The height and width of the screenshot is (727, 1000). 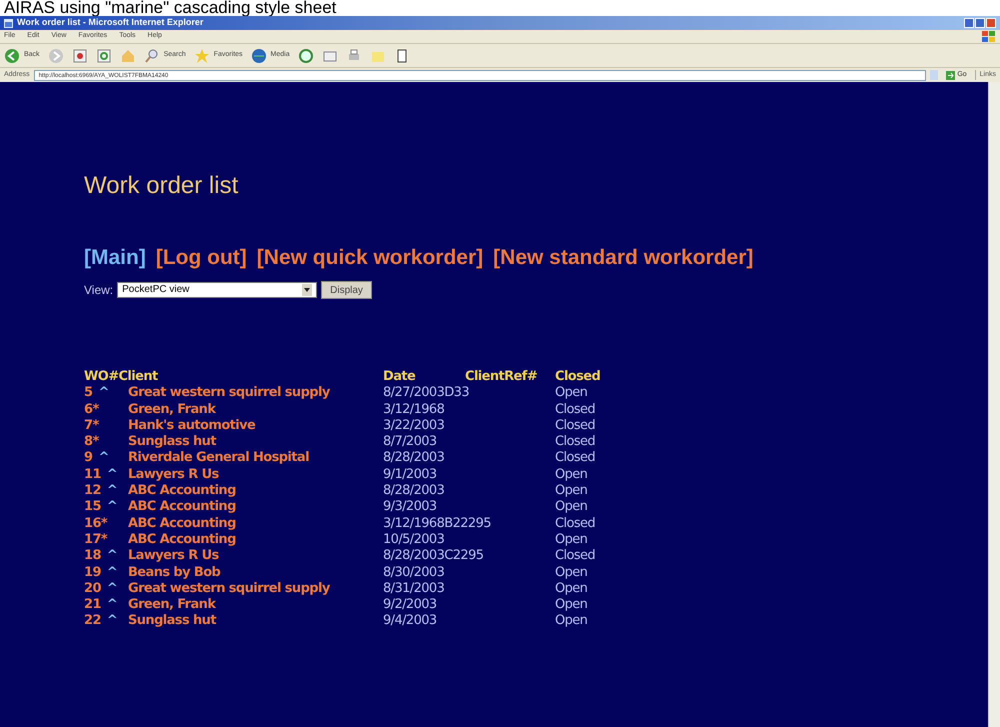 I want to click on wo-number: 9, so click(x=88, y=458).